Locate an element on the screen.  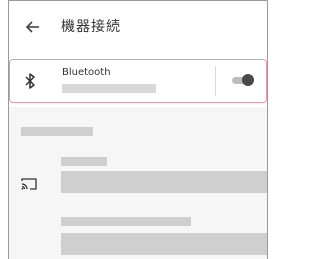
bluetooth-summary-placeholder is located at coordinates (109, 88).